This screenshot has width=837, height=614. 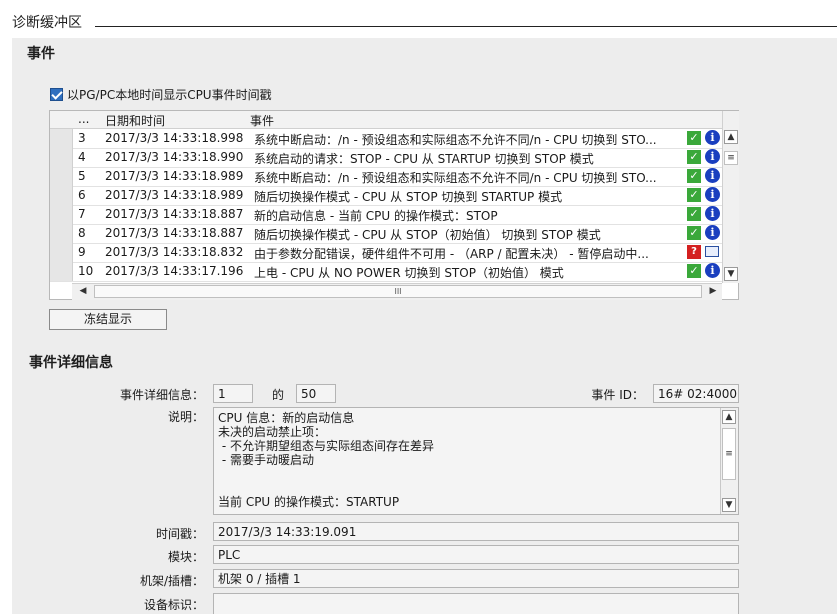 What do you see at coordinates (418, 18) in the screenshot?
I see `title-bar` at bounding box center [418, 18].